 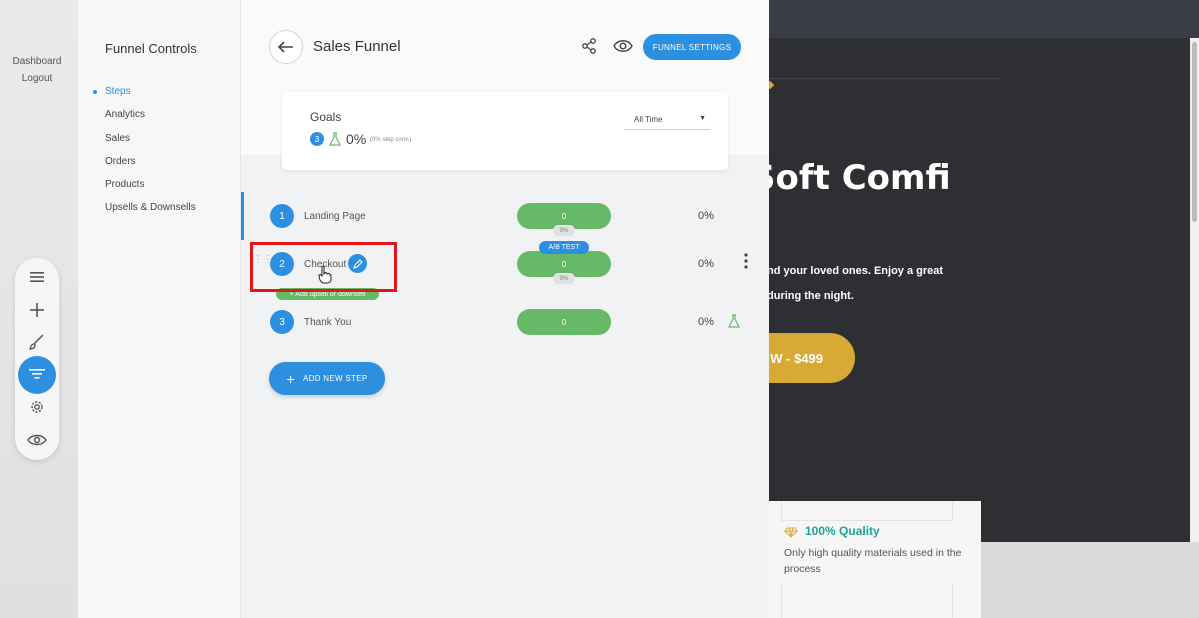 I want to click on preview-eye-icon, so click(x=623, y=48).